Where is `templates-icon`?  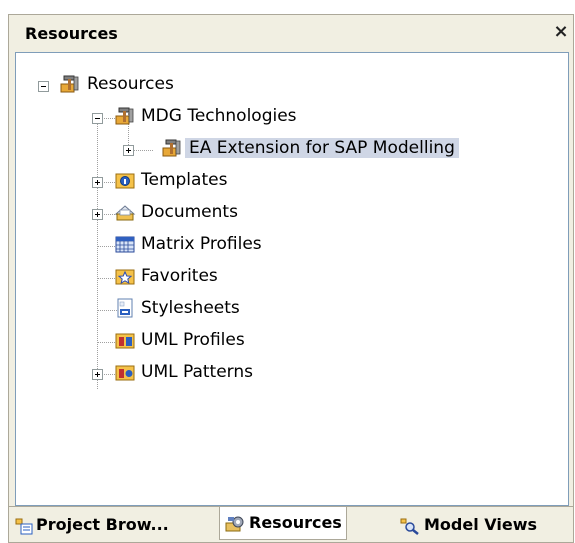
templates-icon is located at coordinates (125, 181).